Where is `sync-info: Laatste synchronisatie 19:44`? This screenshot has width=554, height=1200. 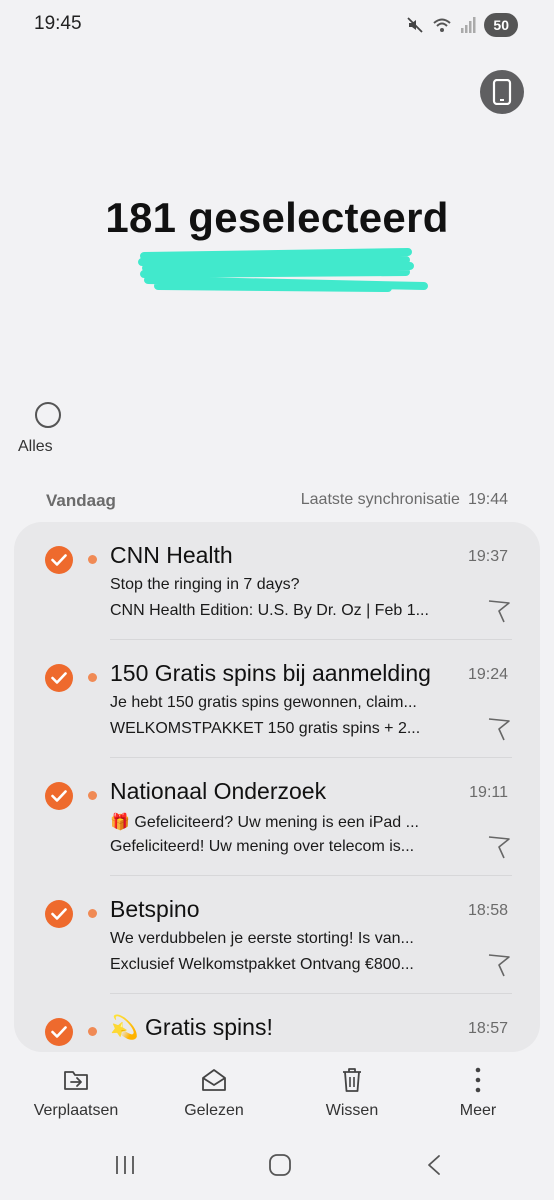
sync-info: Laatste synchronisatie 19:44 is located at coordinates (400, 500).